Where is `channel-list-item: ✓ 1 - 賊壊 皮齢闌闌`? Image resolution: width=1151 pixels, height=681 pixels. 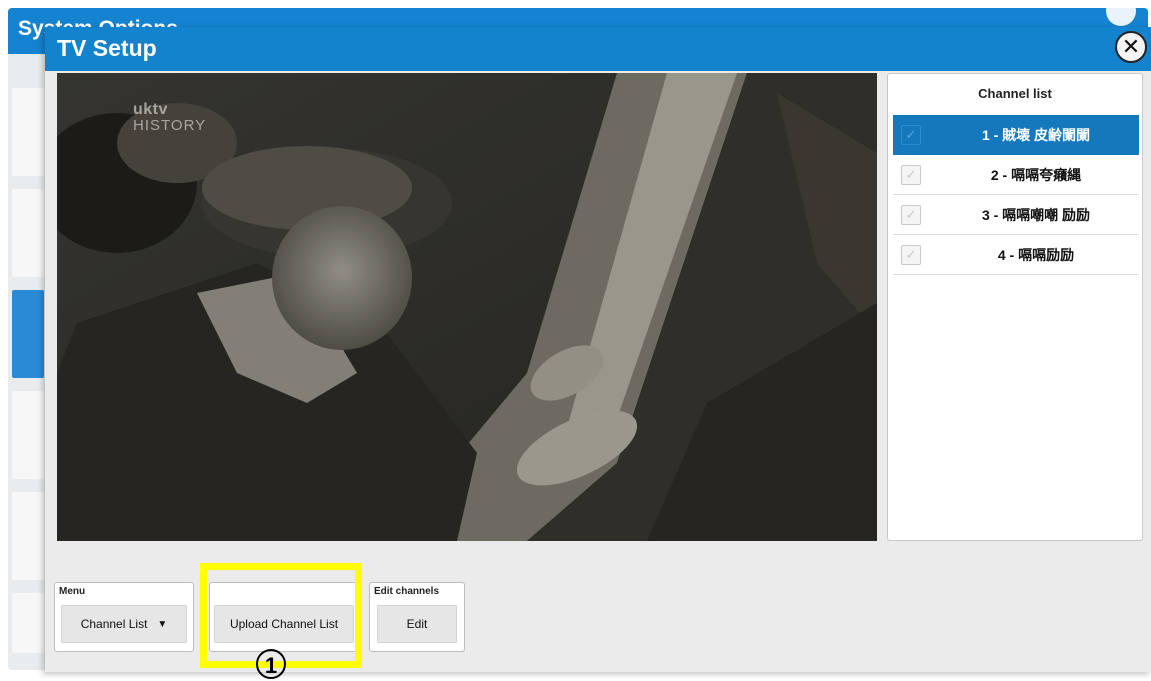
channel-list-item: ✓ 1 - 賊壊 皮齢闌闌 is located at coordinates (1016, 135).